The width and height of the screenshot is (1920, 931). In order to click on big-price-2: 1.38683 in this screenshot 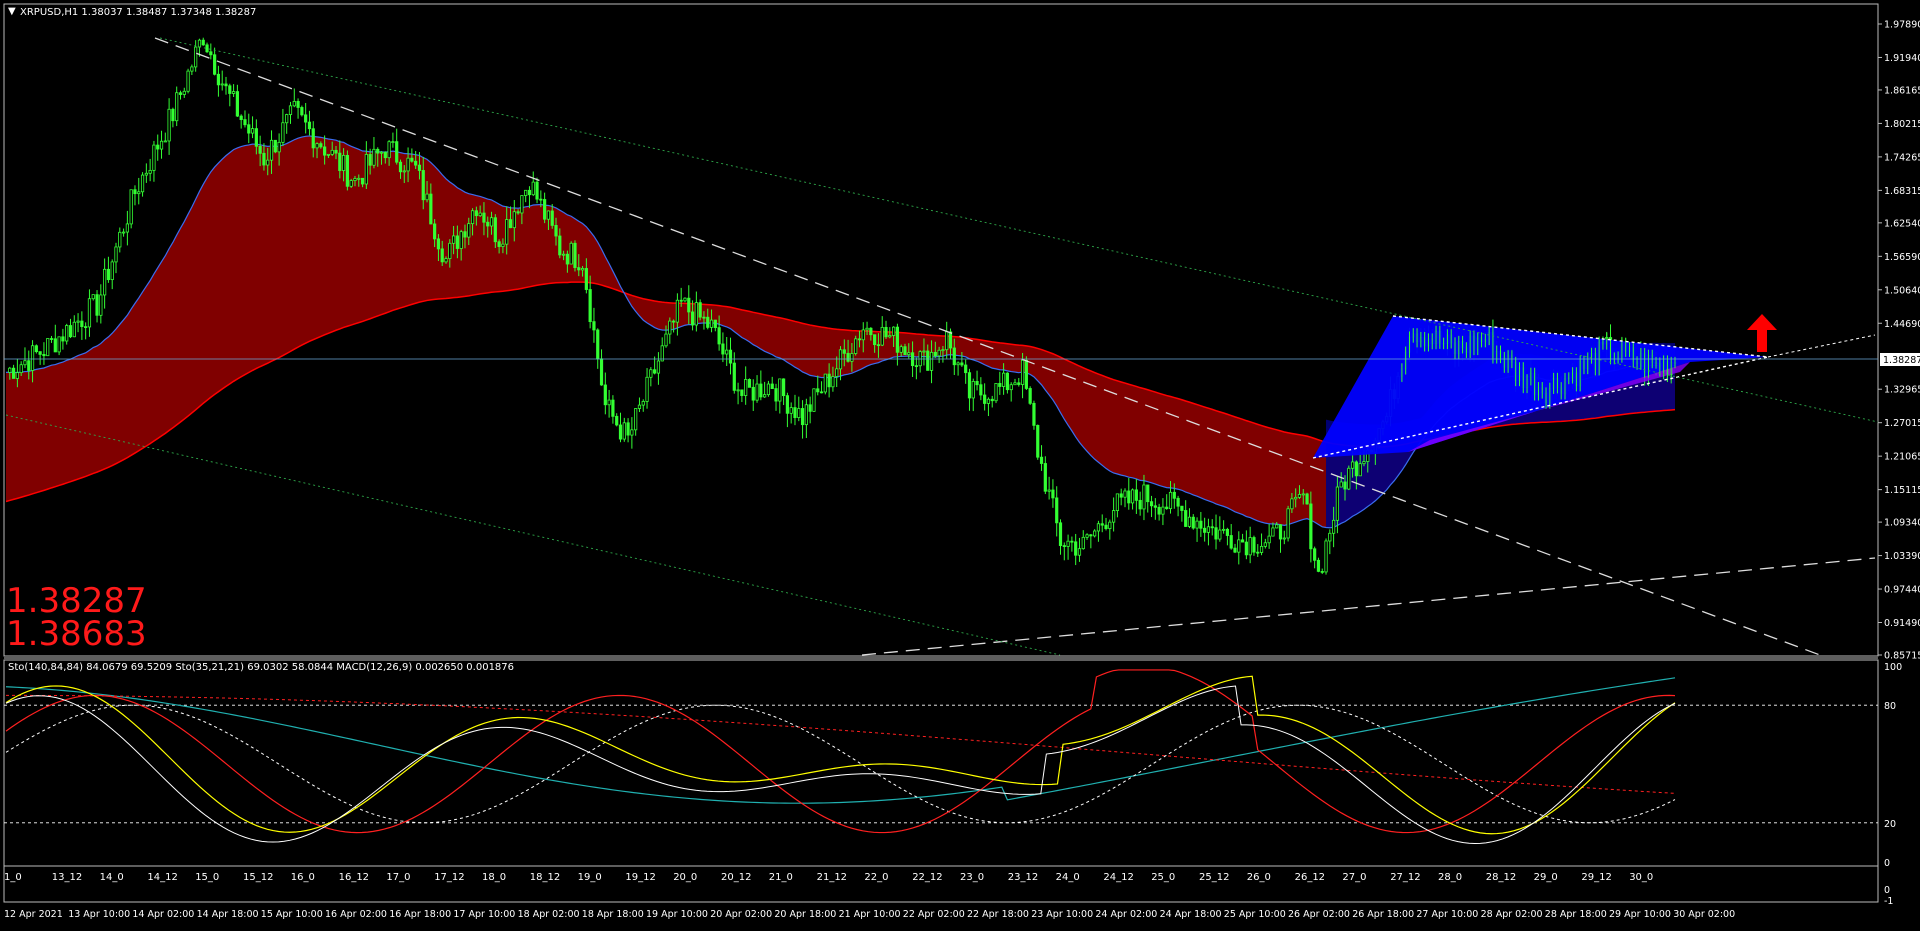, I will do `click(76, 634)`.